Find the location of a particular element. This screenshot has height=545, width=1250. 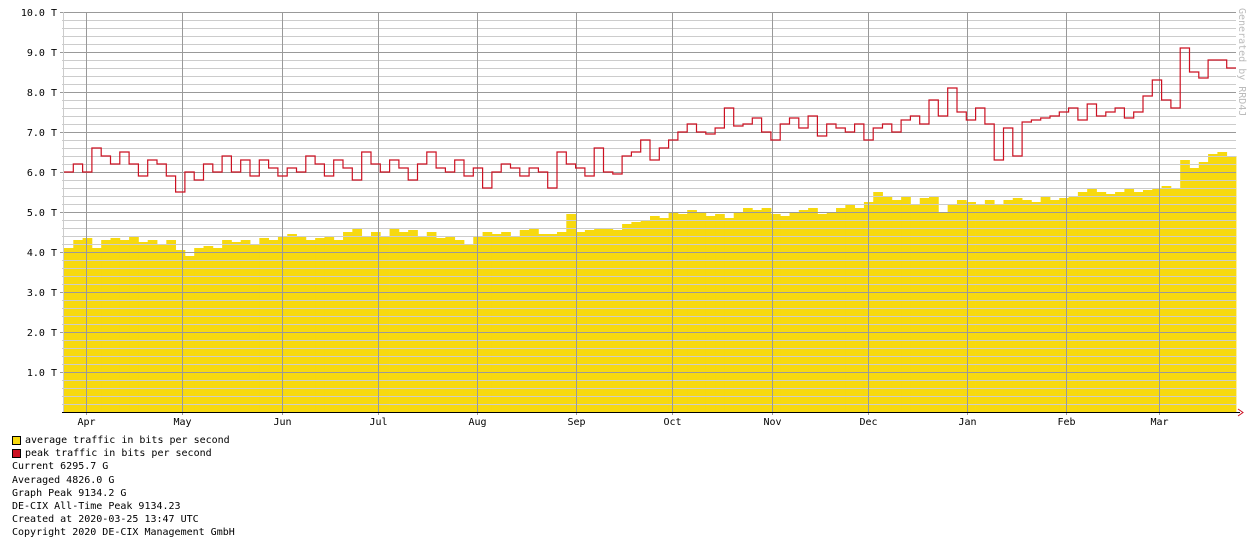

y-tick-label: 2.0 T is located at coordinates (42, 333).